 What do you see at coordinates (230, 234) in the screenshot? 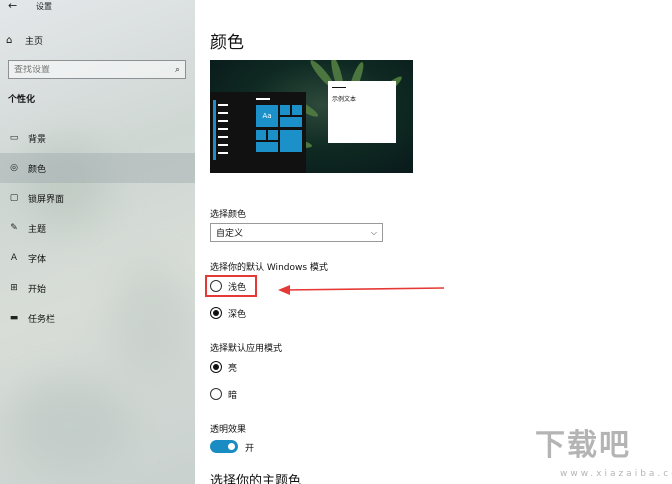
I see `dropdown-value: 自定义` at bounding box center [230, 234].